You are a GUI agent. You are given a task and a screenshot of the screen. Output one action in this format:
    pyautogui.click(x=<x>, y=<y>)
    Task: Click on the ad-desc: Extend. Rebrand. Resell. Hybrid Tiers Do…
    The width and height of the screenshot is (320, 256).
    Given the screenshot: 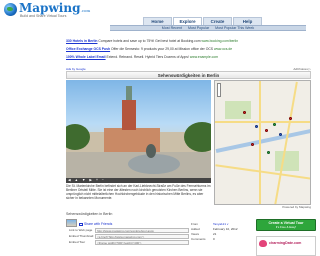 What is the action you would take?
    pyautogui.click(x=147, y=57)
    